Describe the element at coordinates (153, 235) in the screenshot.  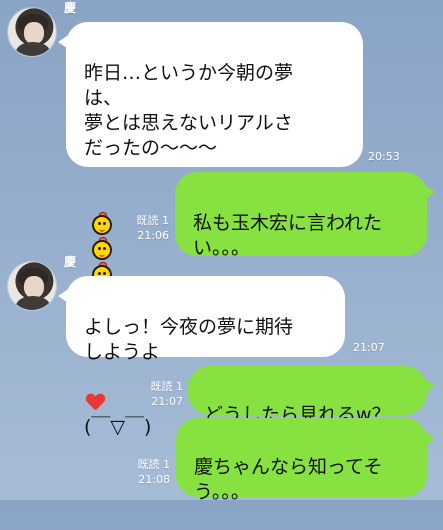
I see `message-time: 21:06` at that location.